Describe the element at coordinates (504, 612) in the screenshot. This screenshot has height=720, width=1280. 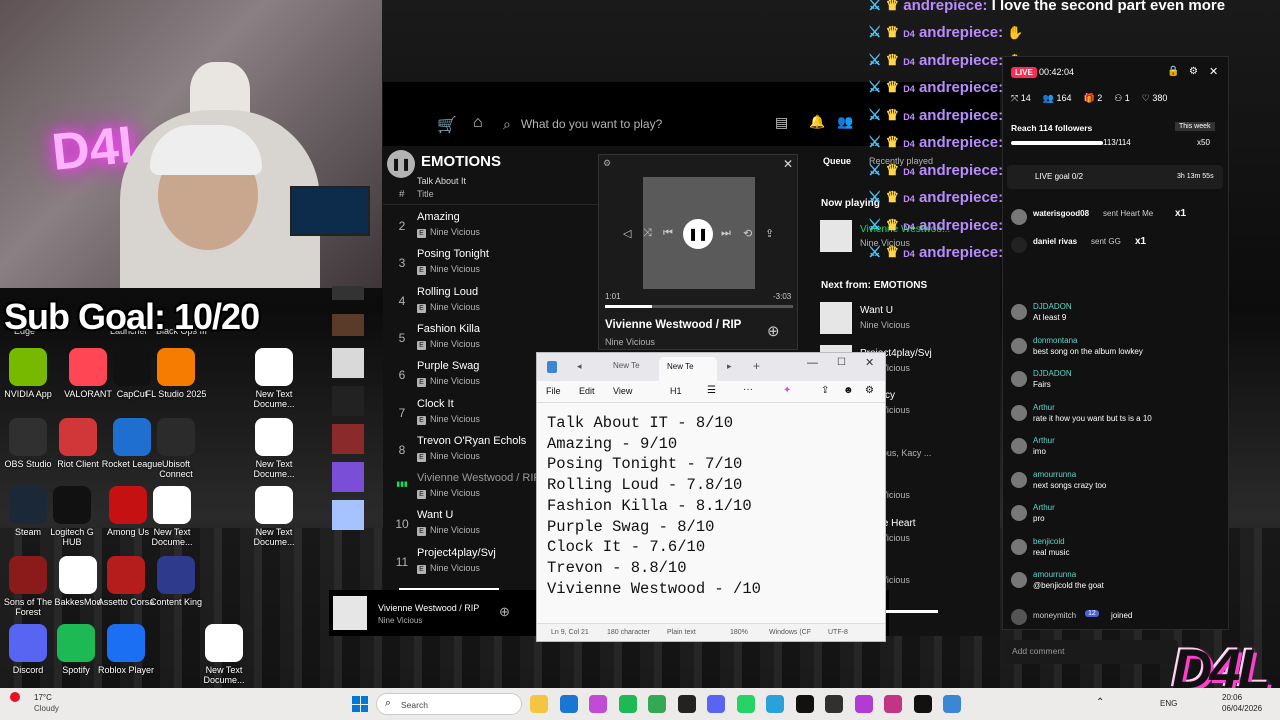
I see `add-to-library-icon: ⊕` at that location.